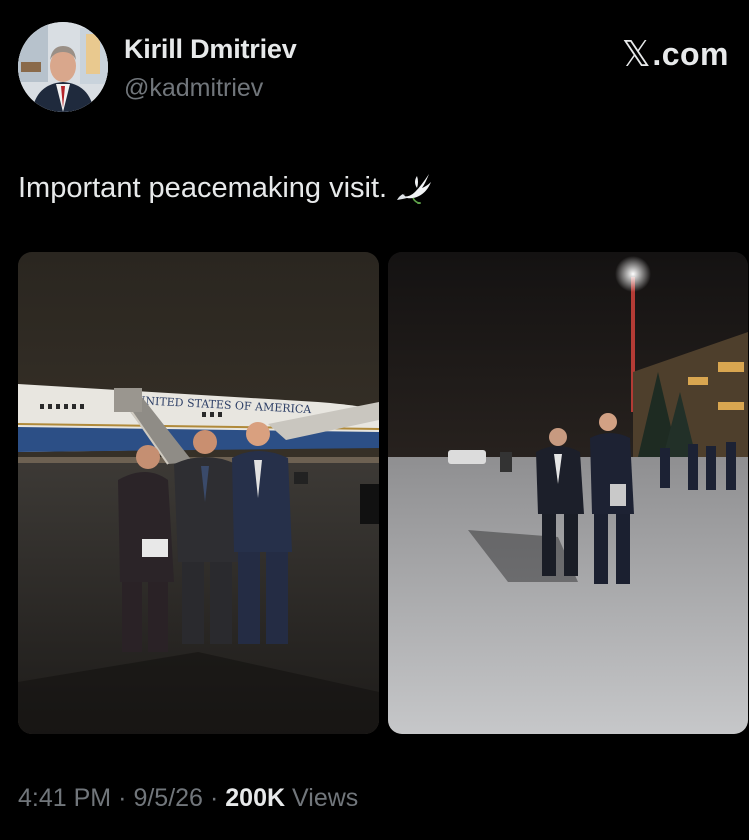  Describe the element at coordinates (255, 798) in the screenshot. I see `views-count: 200K` at that location.